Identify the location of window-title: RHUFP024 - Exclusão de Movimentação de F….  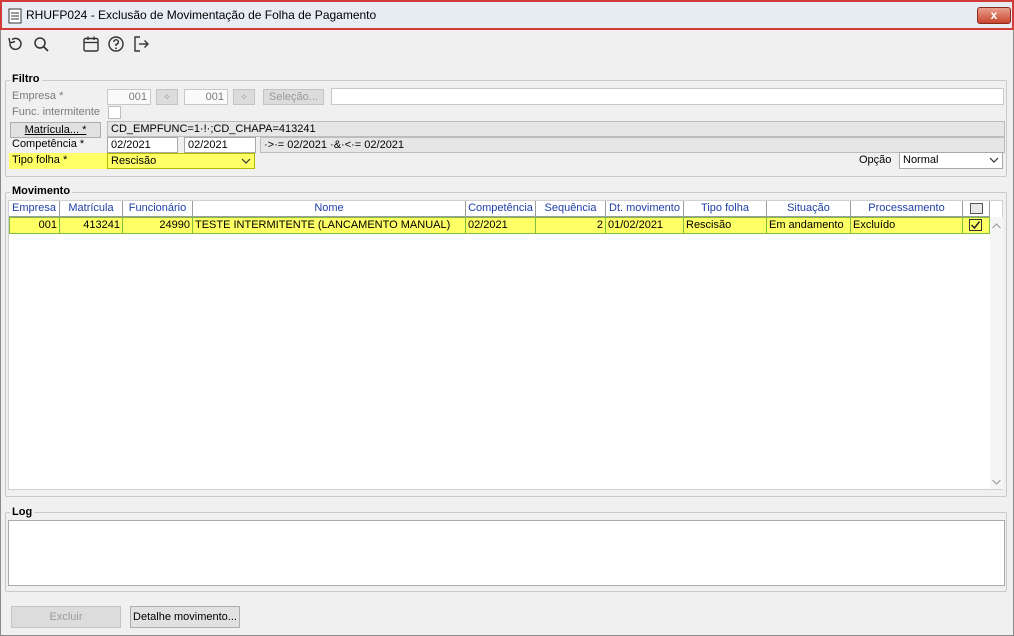
(201, 15).